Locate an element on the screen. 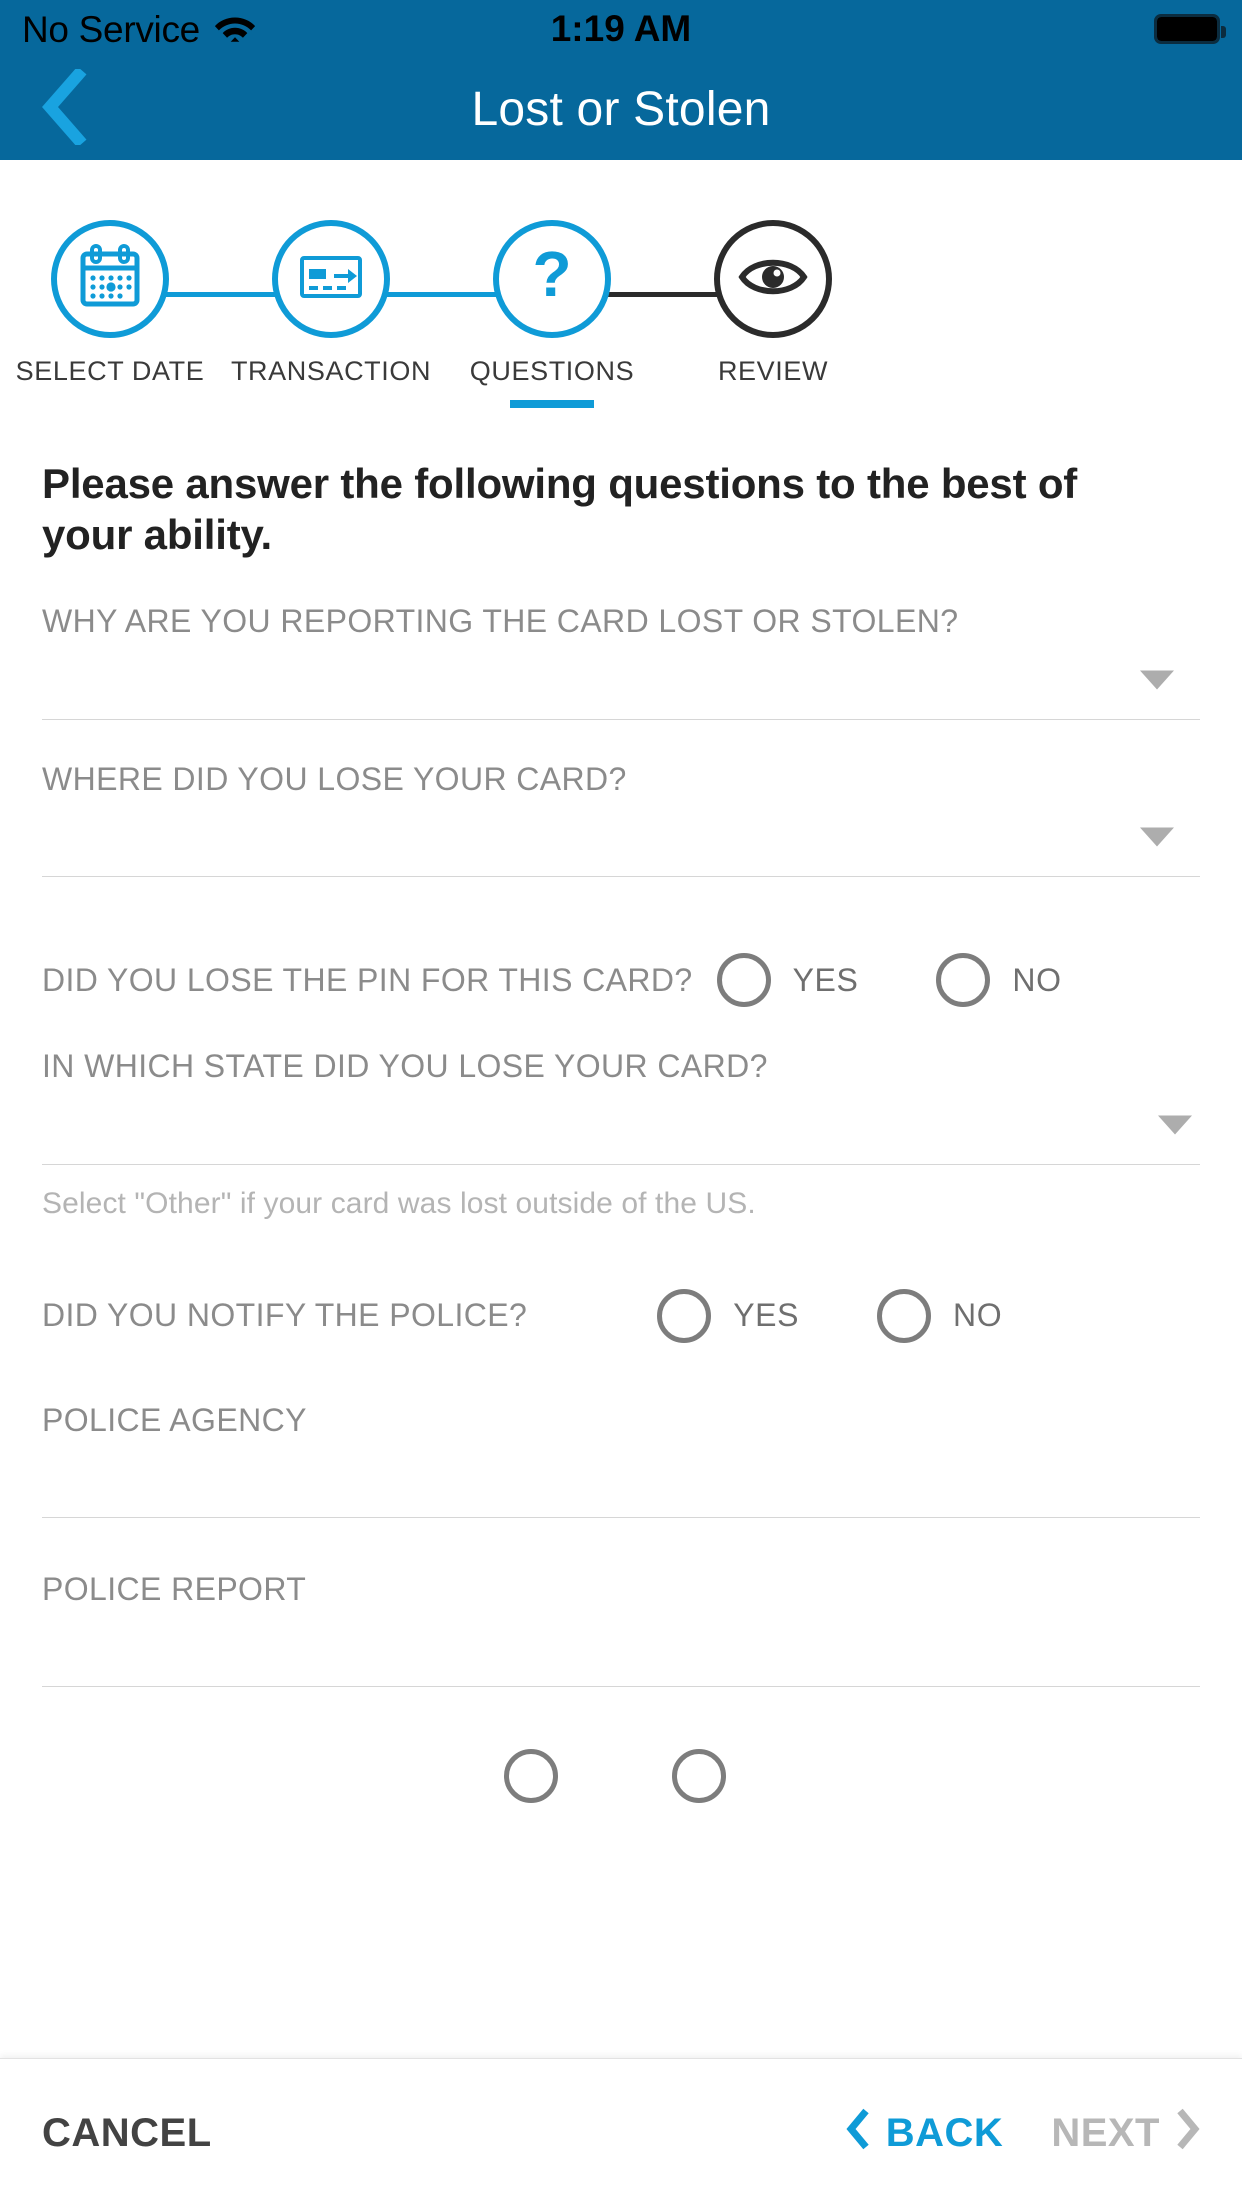 Image resolution: width=1242 pixels, height=2208 pixels. field-next-question-row-partial is located at coordinates (621, 1776).